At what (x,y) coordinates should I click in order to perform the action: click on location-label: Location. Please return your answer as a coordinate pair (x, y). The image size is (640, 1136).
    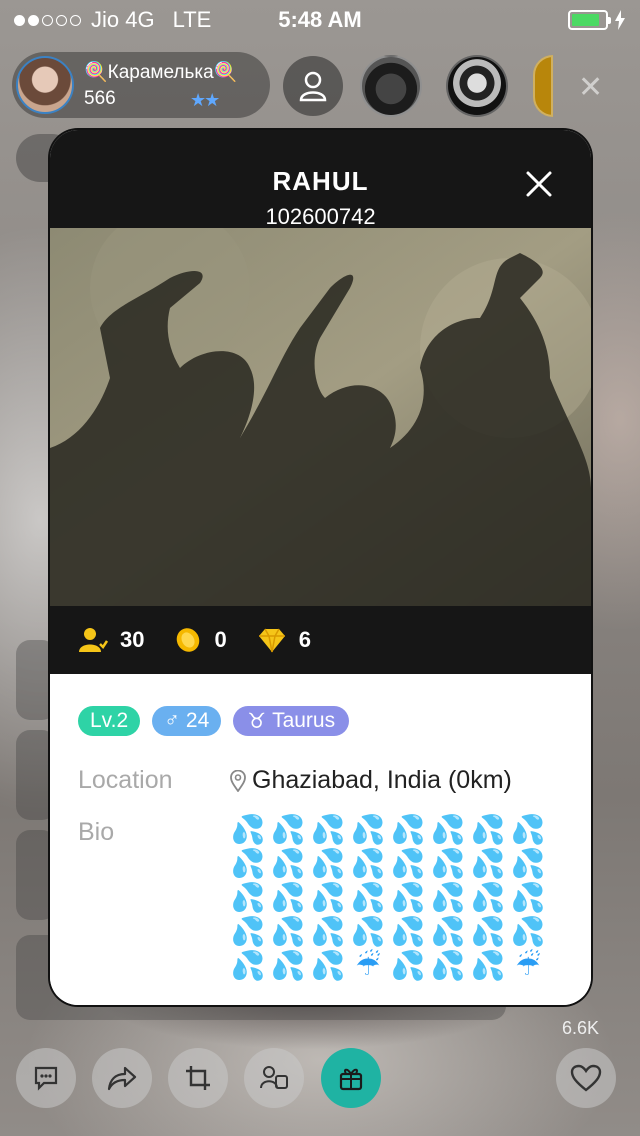
    Looking at the image, I should click on (125, 780).